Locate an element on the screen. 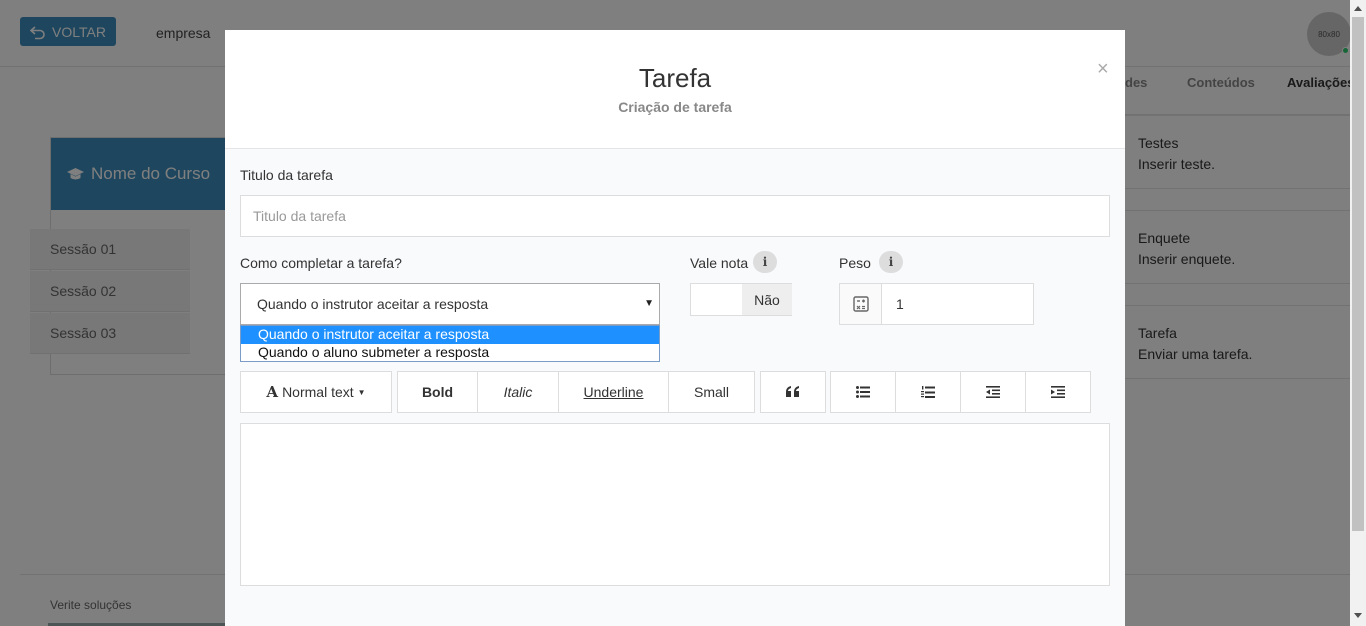 The image size is (1366, 626). weight-input-group is located at coordinates (936, 304).